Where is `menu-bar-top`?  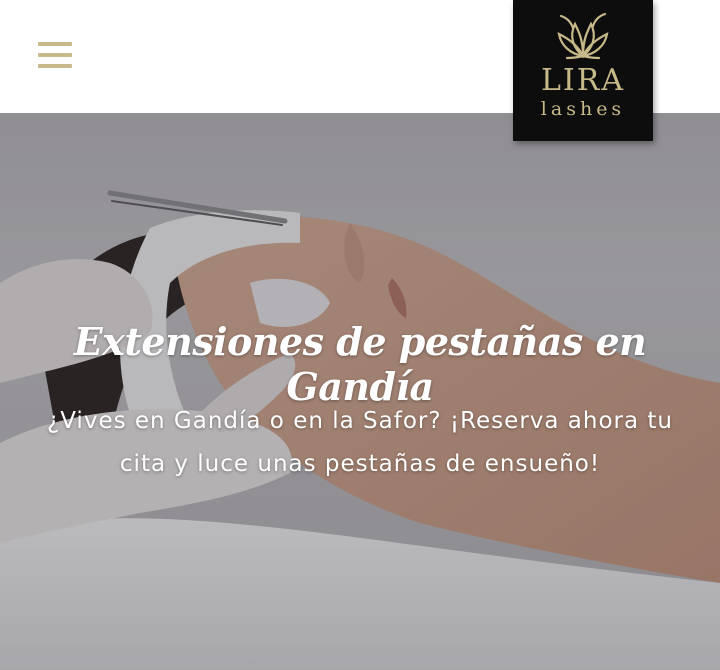 menu-bar-top is located at coordinates (55, 44).